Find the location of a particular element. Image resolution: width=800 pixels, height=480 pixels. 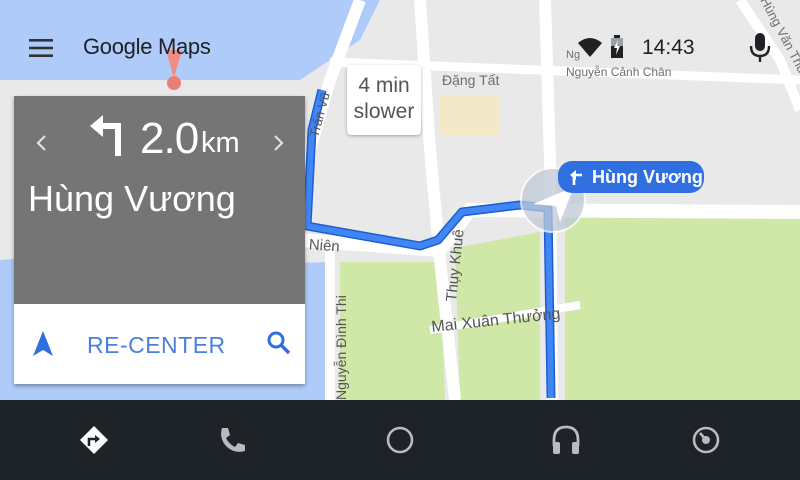

clock: 14:43 is located at coordinates (668, 47).